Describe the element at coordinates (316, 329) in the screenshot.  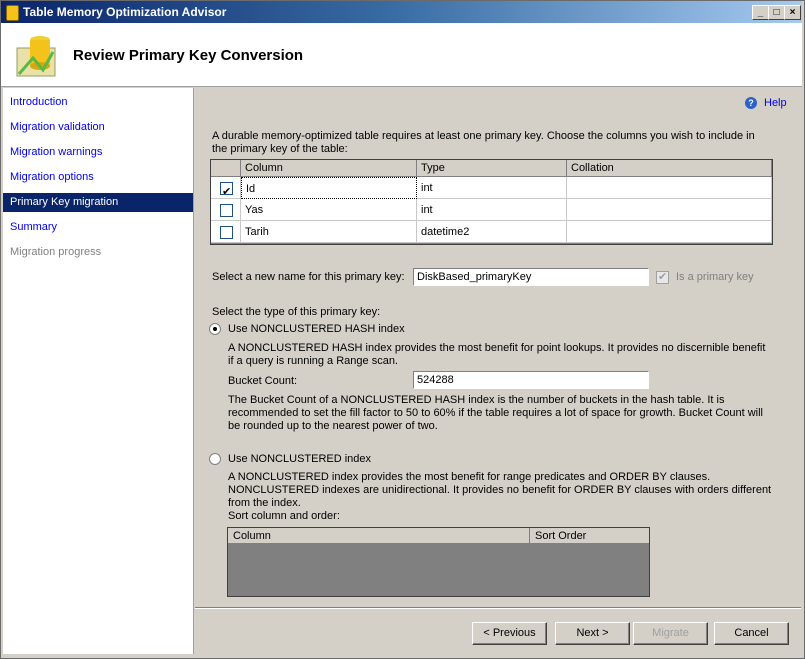
I see `hash-index-label: Use NONCLUSTERED HASH index` at that location.